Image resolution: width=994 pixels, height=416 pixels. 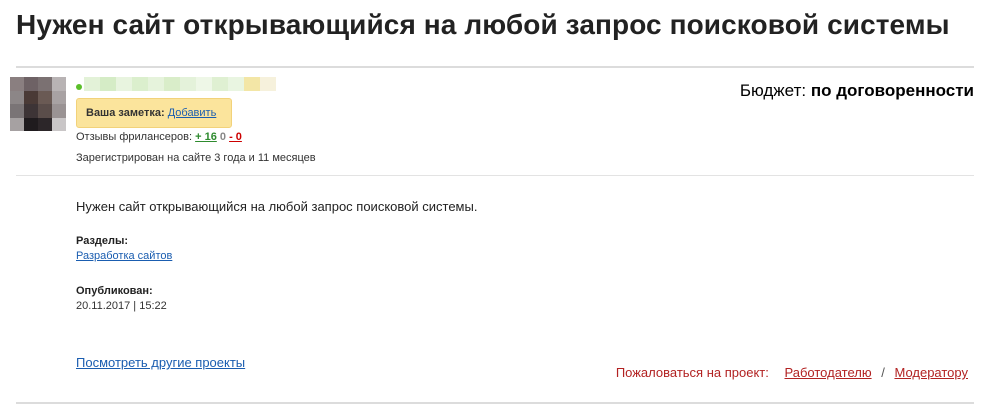 I want to click on complain-label: Пожаловаться на проект:, so click(x=692, y=372).